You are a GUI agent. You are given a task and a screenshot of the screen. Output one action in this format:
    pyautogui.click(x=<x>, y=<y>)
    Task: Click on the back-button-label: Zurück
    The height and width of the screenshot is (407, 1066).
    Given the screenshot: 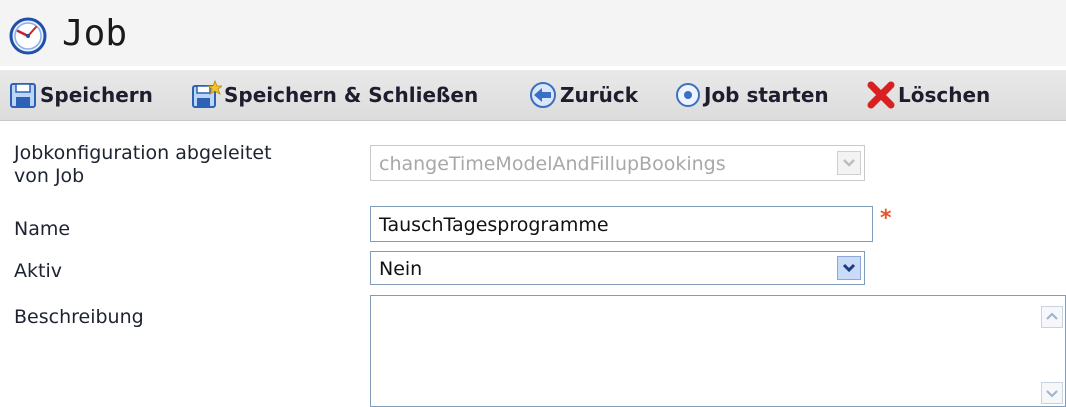 What is the action you would take?
    pyautogui.click(x=599, y=95)
    